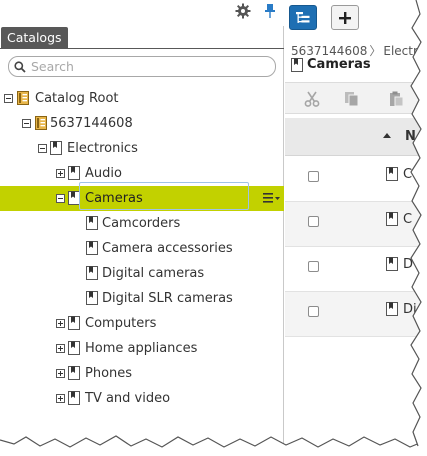 The width and height of the screenshot is (427, 456). Describe the element at coordinates (356, 137) in the screenshot. I see `grid-header: N` at that location.